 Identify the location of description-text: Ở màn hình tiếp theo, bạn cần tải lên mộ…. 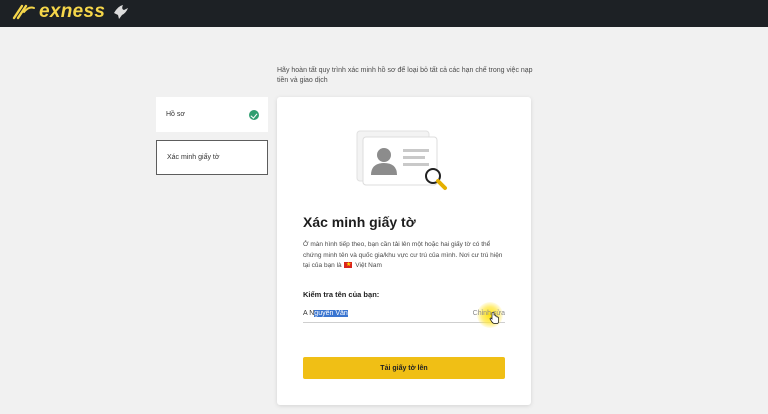
(403, 255).